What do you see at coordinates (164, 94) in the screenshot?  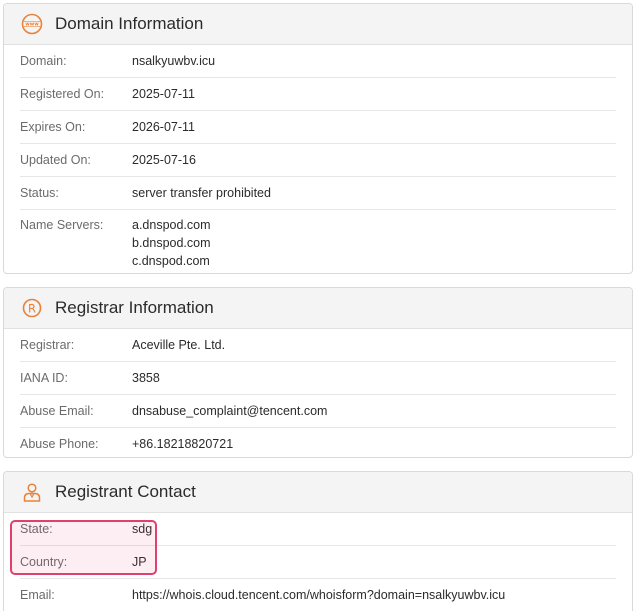 I see `row-value: 2025-07-11` at bounding box center [164, 94].